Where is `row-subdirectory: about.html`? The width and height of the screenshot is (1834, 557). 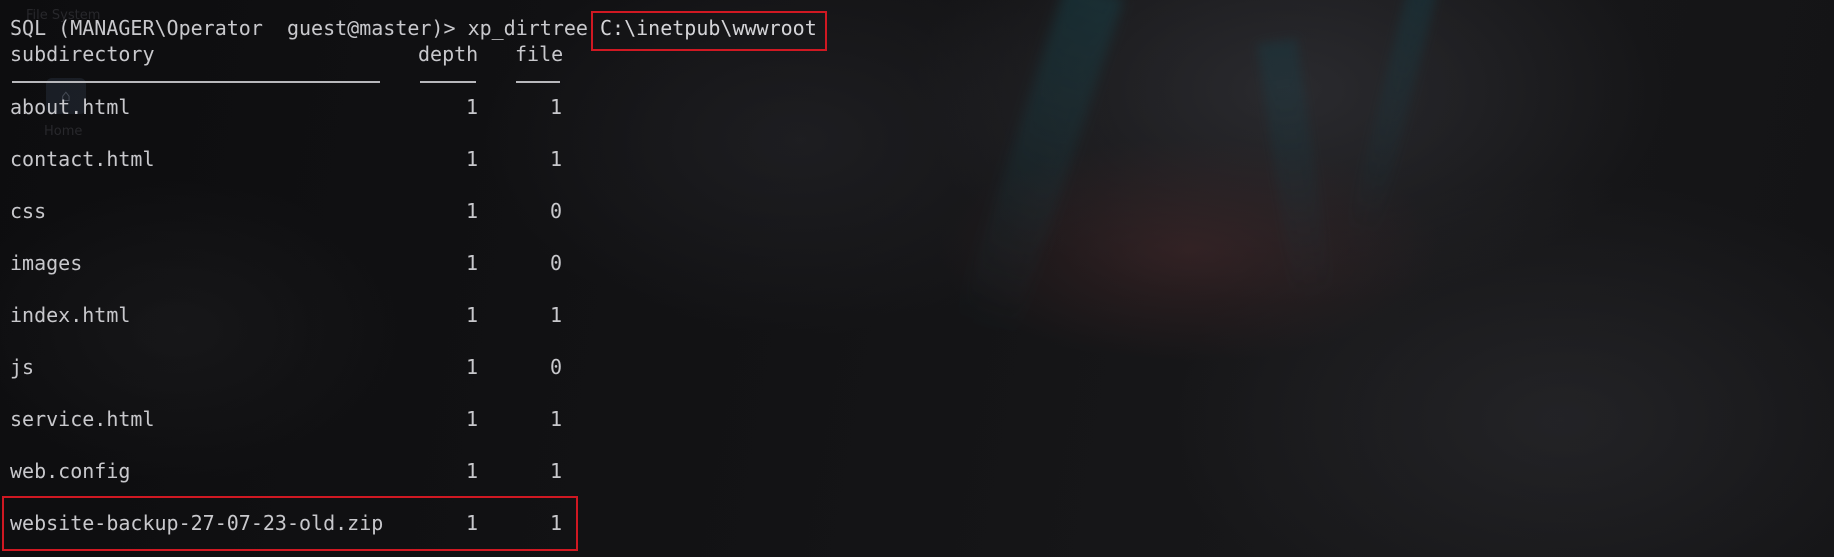 row-subdirectory: about.html is located at coordinates (70, 107).